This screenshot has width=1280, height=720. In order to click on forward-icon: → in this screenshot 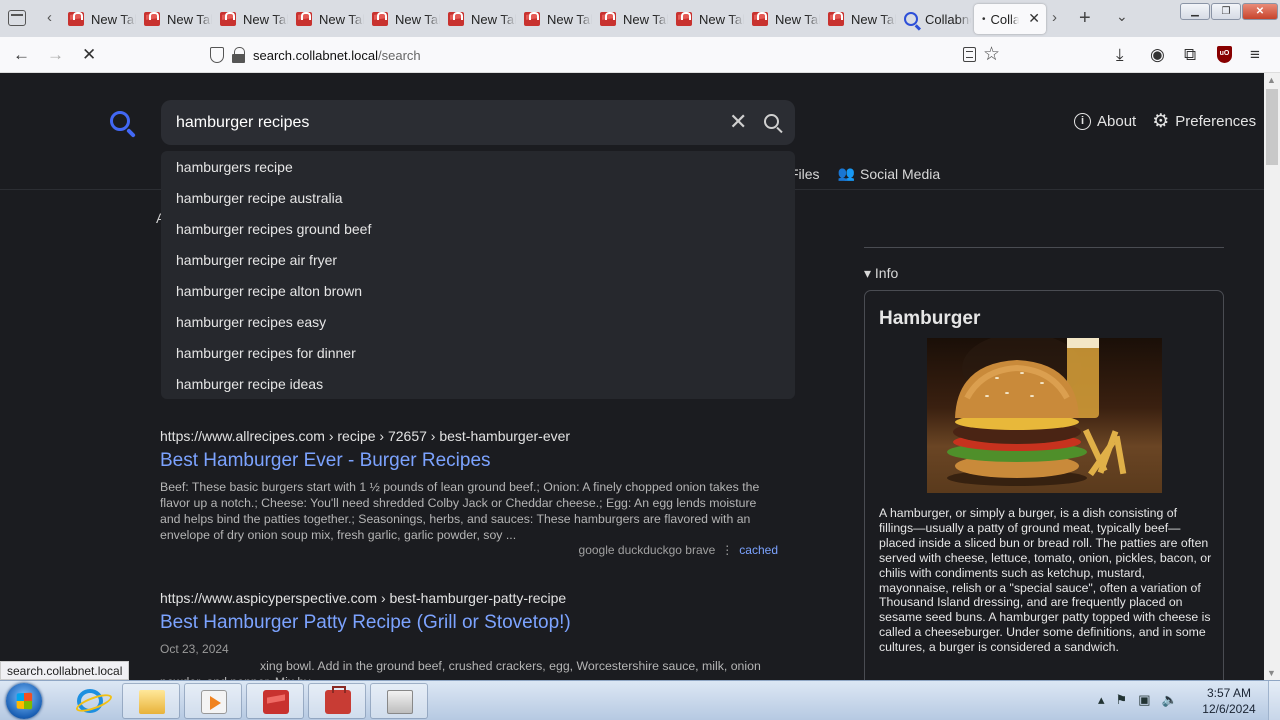, I will do `click(55, 55)`.